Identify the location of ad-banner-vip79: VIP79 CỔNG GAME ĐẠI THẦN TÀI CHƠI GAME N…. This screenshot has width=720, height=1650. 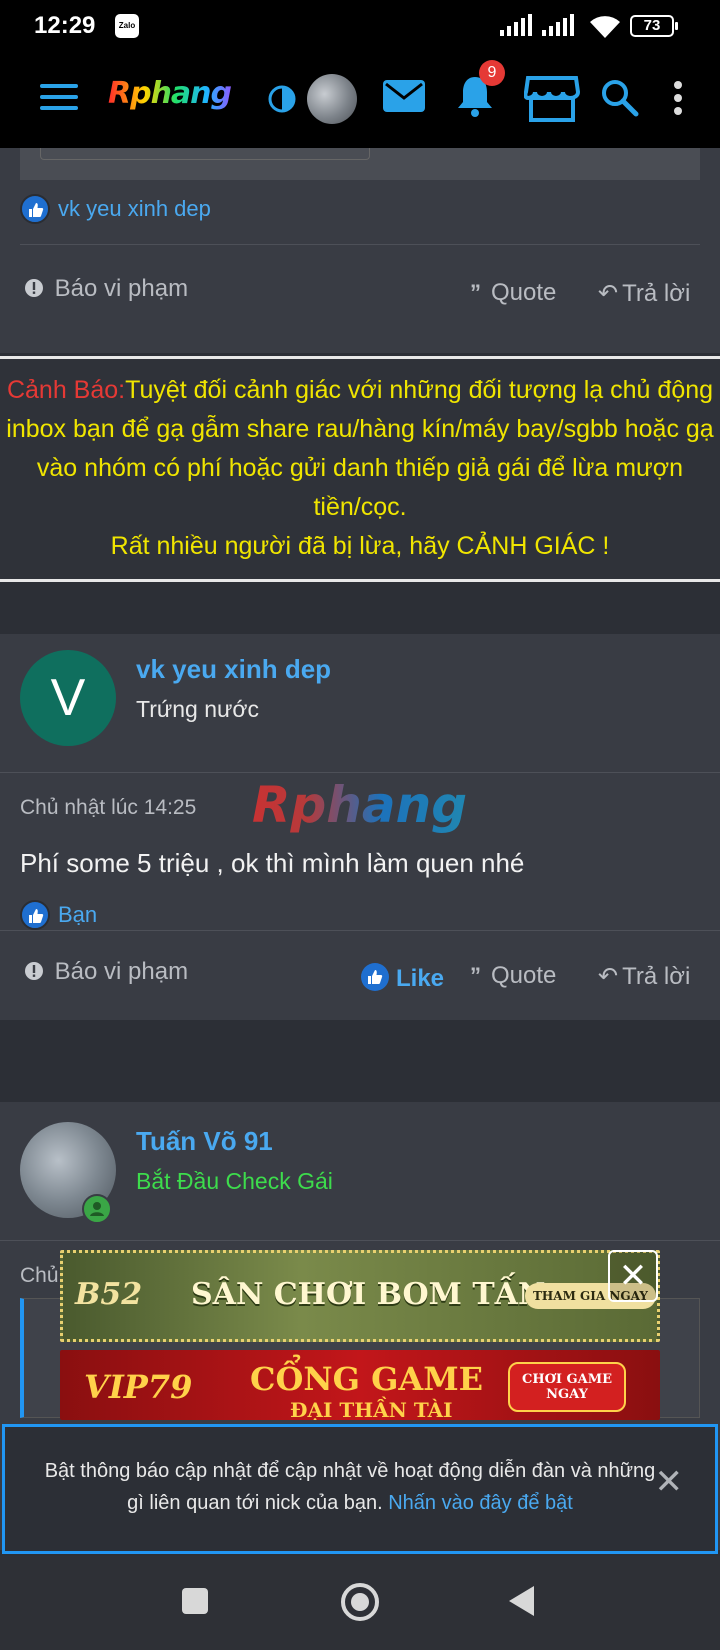
(360, 1385).